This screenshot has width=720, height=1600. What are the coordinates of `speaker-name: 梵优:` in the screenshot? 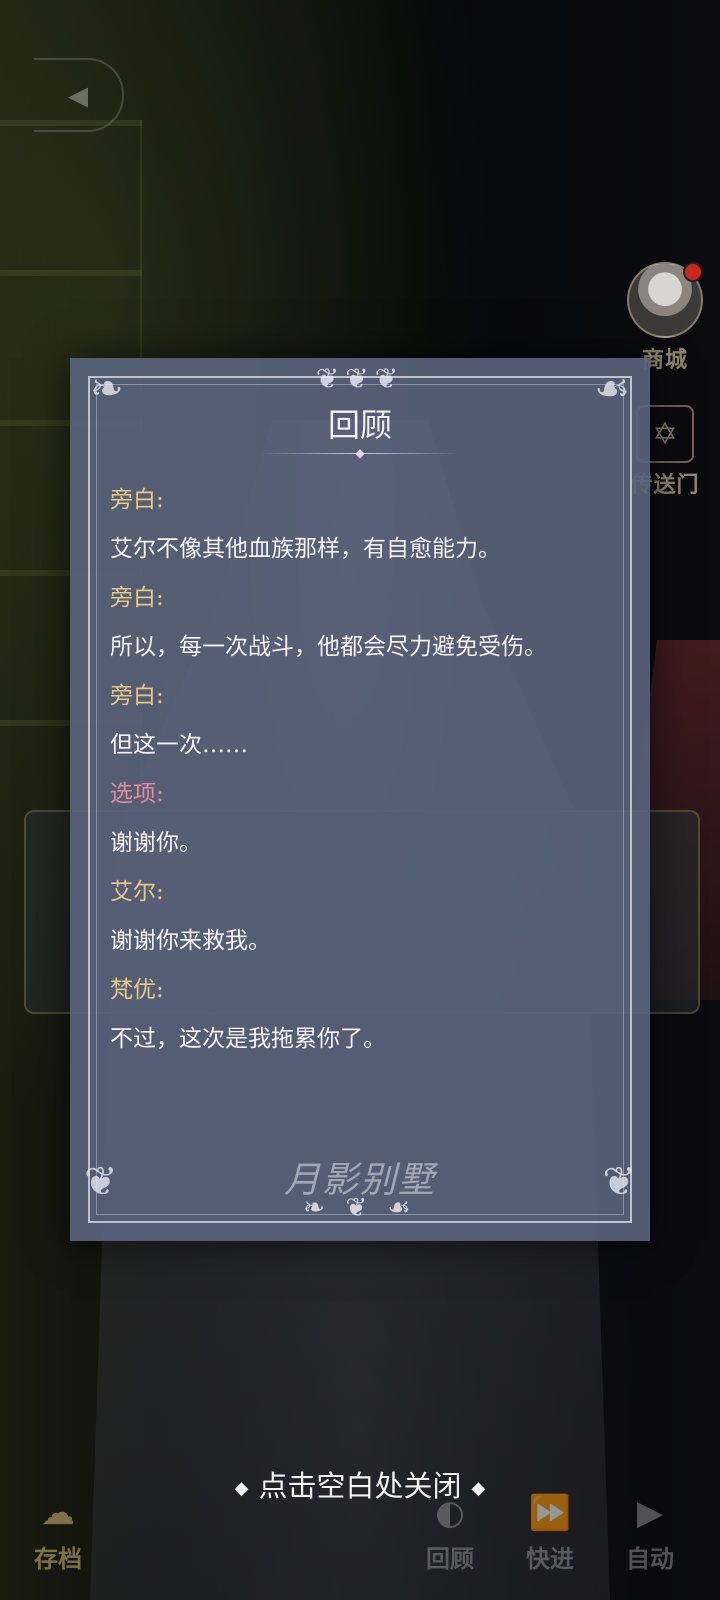 It's located at (137, 990).